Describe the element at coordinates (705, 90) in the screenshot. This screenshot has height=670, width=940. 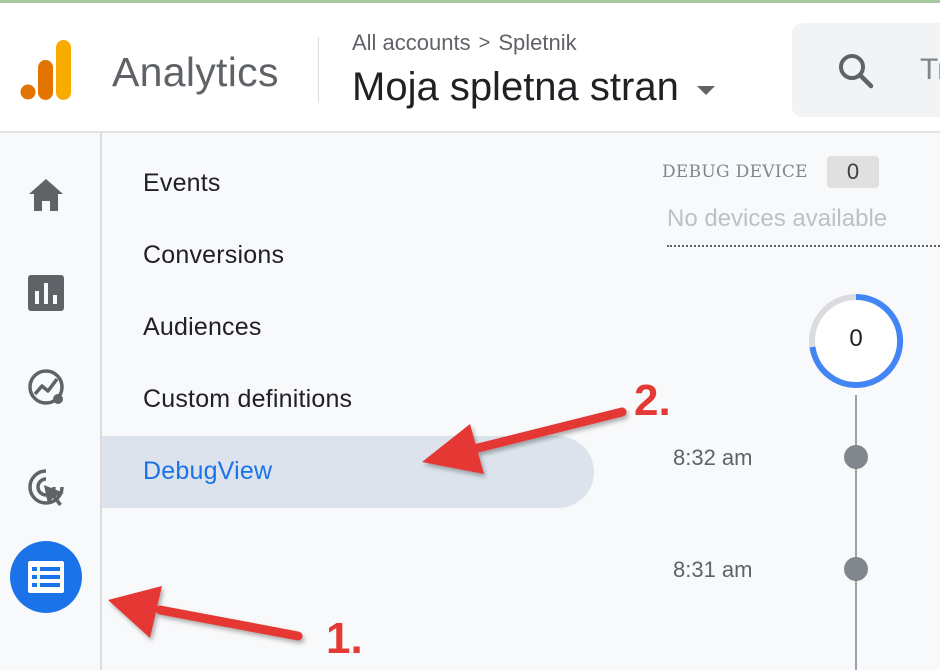
I see `dropdown-caret-icon` at that location.